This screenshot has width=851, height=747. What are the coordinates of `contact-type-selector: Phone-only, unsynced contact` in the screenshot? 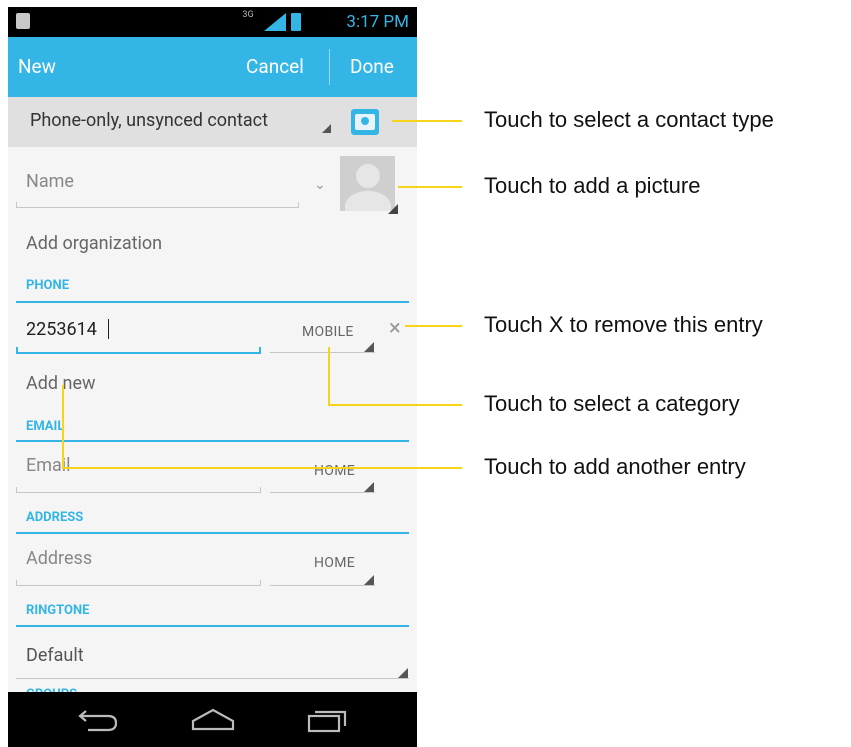 It's located at (212, 122).